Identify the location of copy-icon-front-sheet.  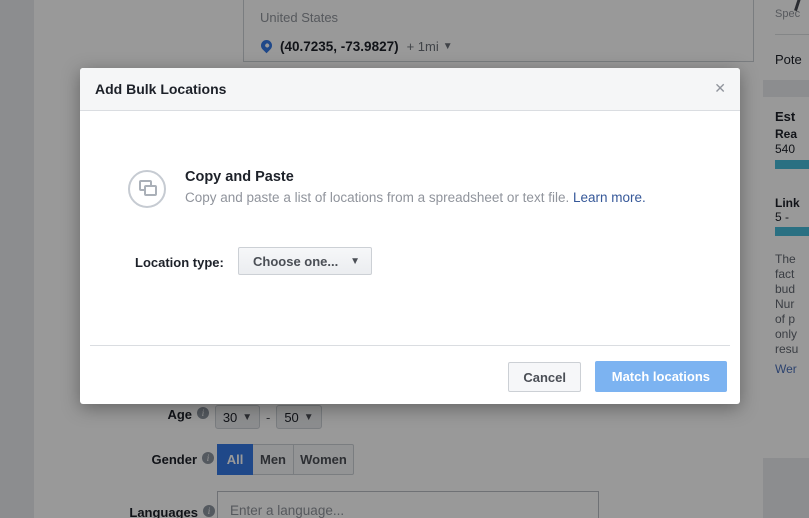
(150, 190).